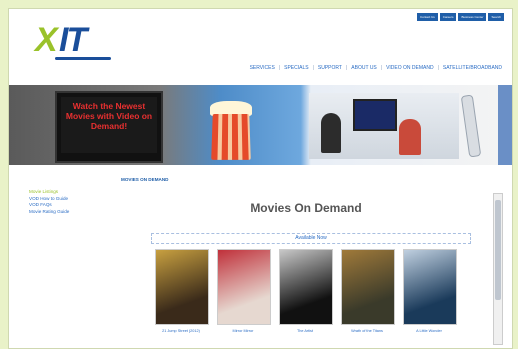 The image size is (518, 349). What do you see at coordinates (74, 205) in the screenshot?
I see `sidebar-item-vod-faqs: VOD FAQs` at bounding box center [74, 205].